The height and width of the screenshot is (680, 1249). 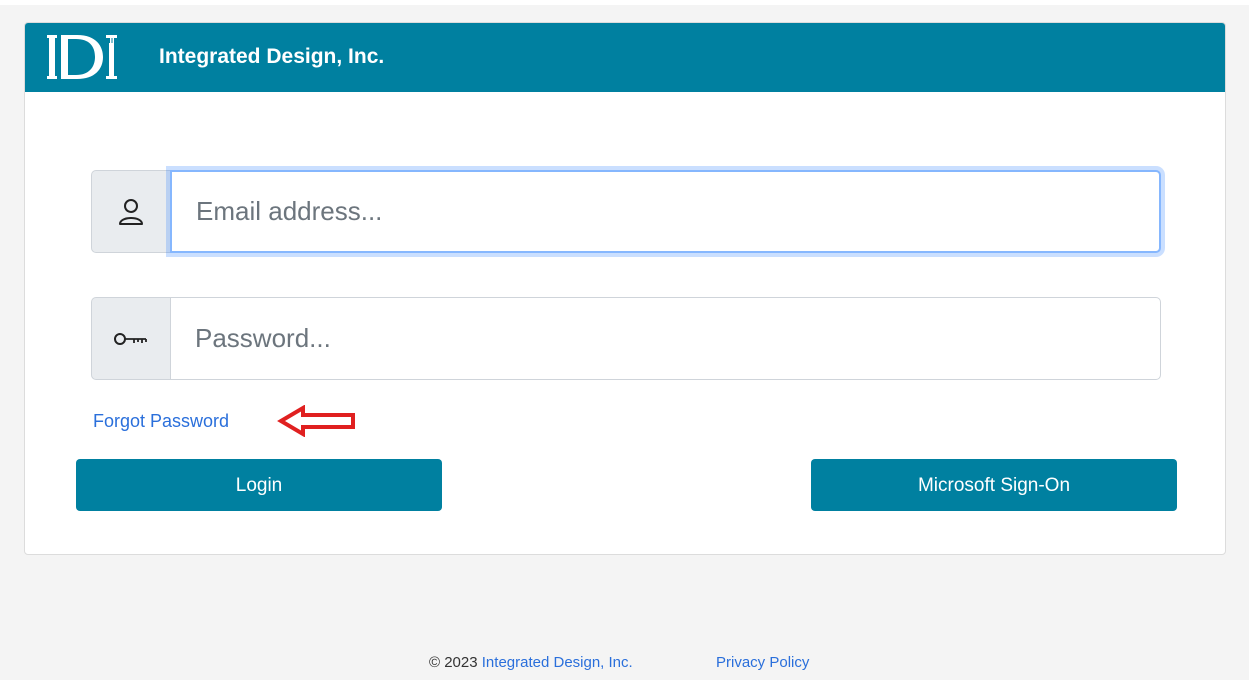 What do you see at coordinates (317, 423) in the screenshot?
I see `red-arrow-icon` at bounding box center [317, 423].